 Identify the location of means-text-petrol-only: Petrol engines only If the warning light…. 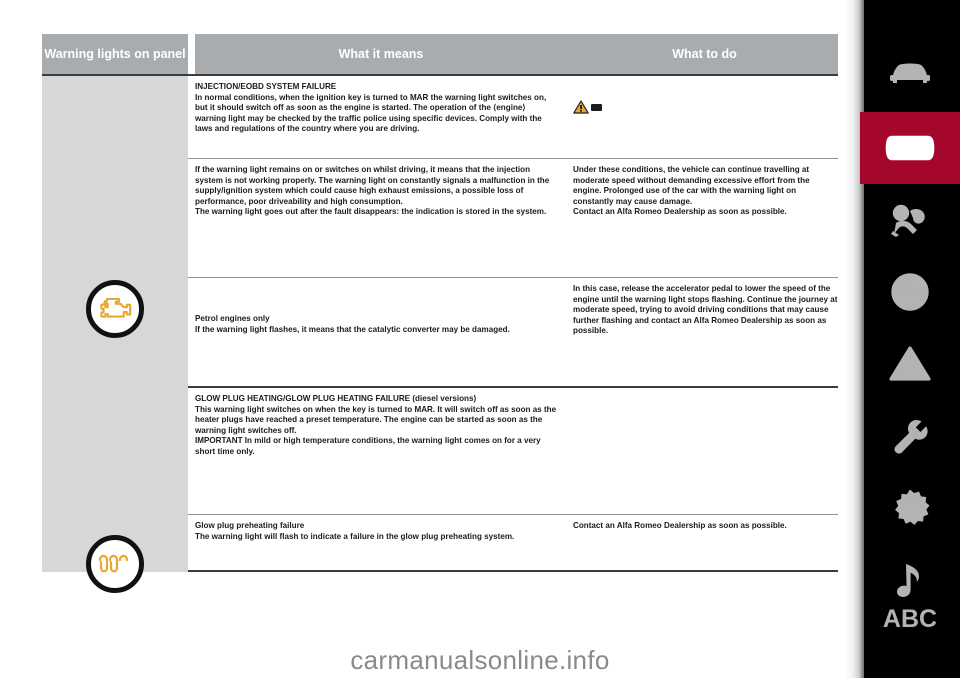
(376, 324).